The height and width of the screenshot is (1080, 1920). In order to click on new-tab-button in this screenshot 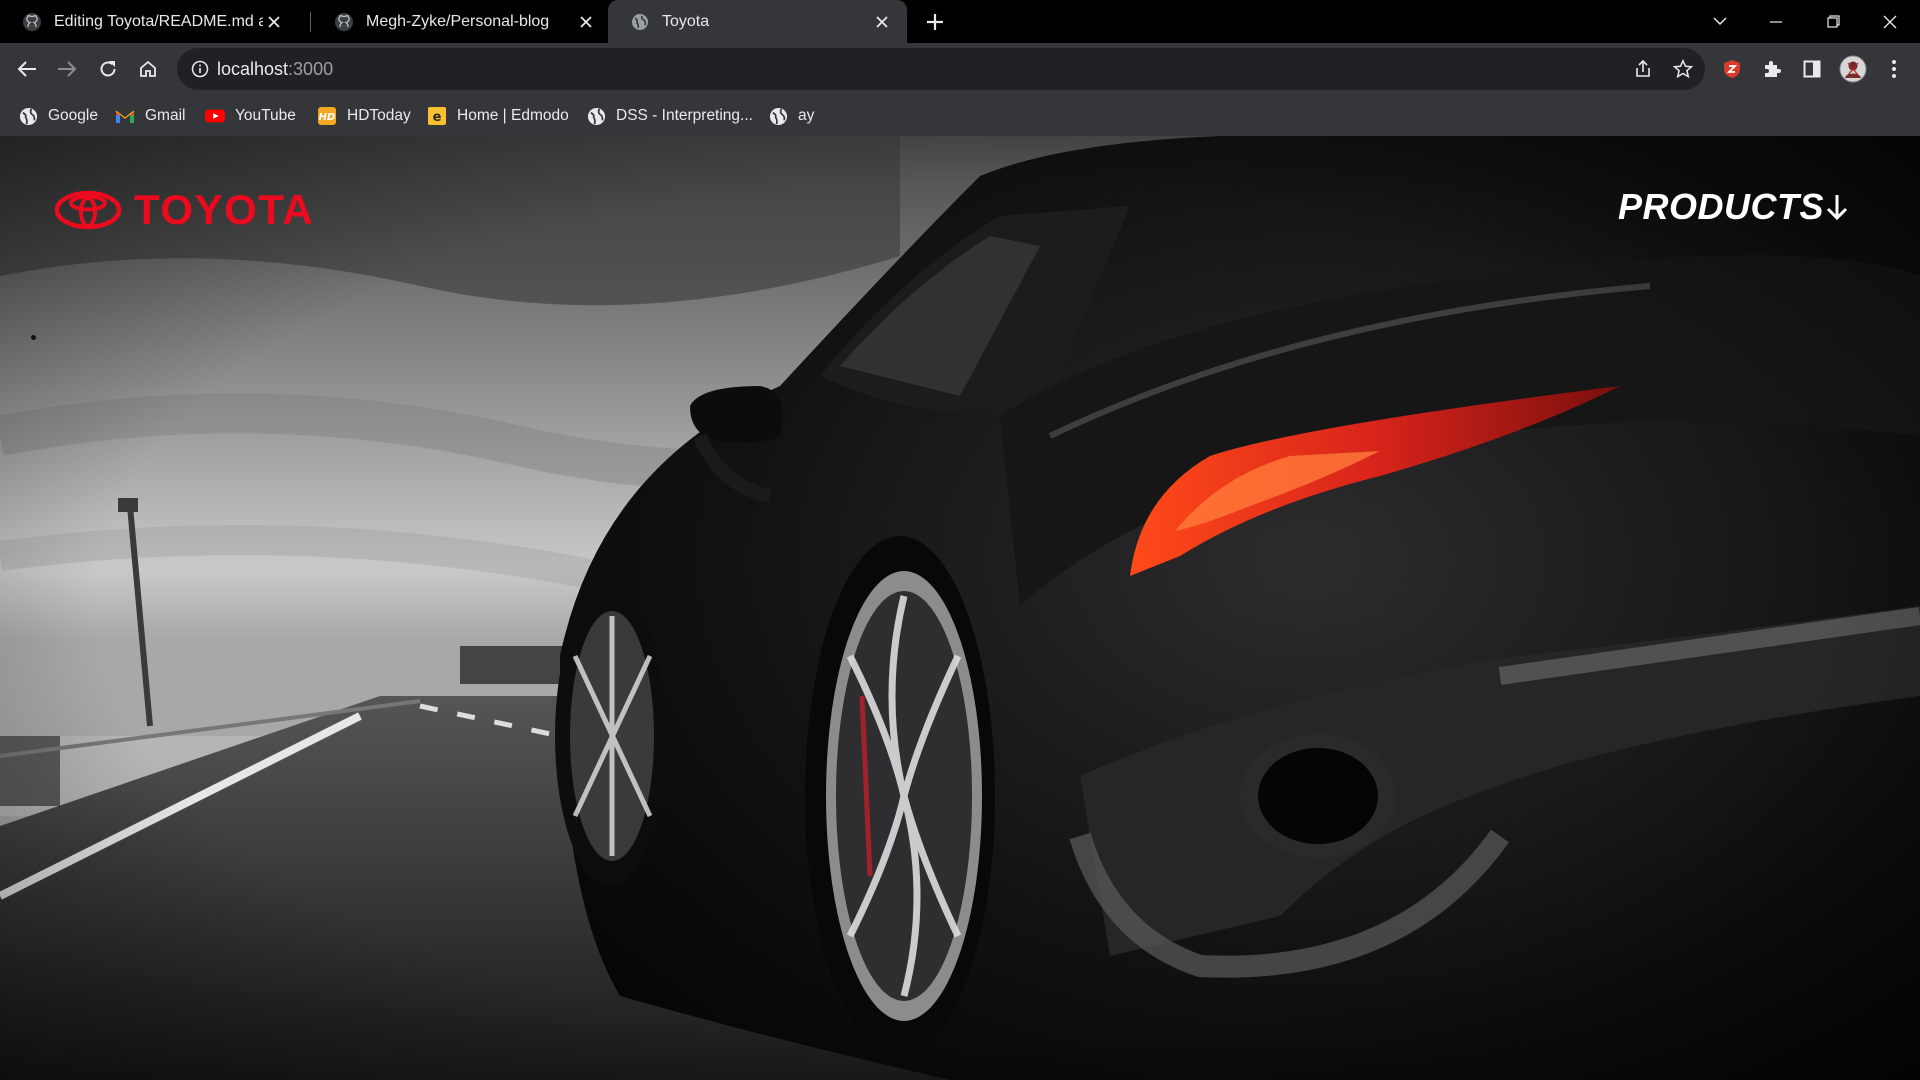, I will do `click(935, 22)`.